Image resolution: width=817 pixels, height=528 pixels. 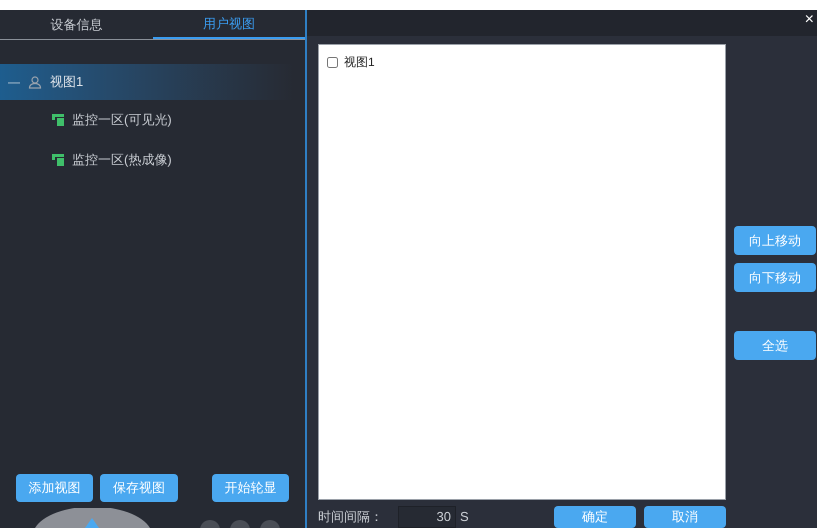 What do you see at coordinates (685, 517) in the screenshot?
I see `action-button: 取消` at bounding box center [685, 517].